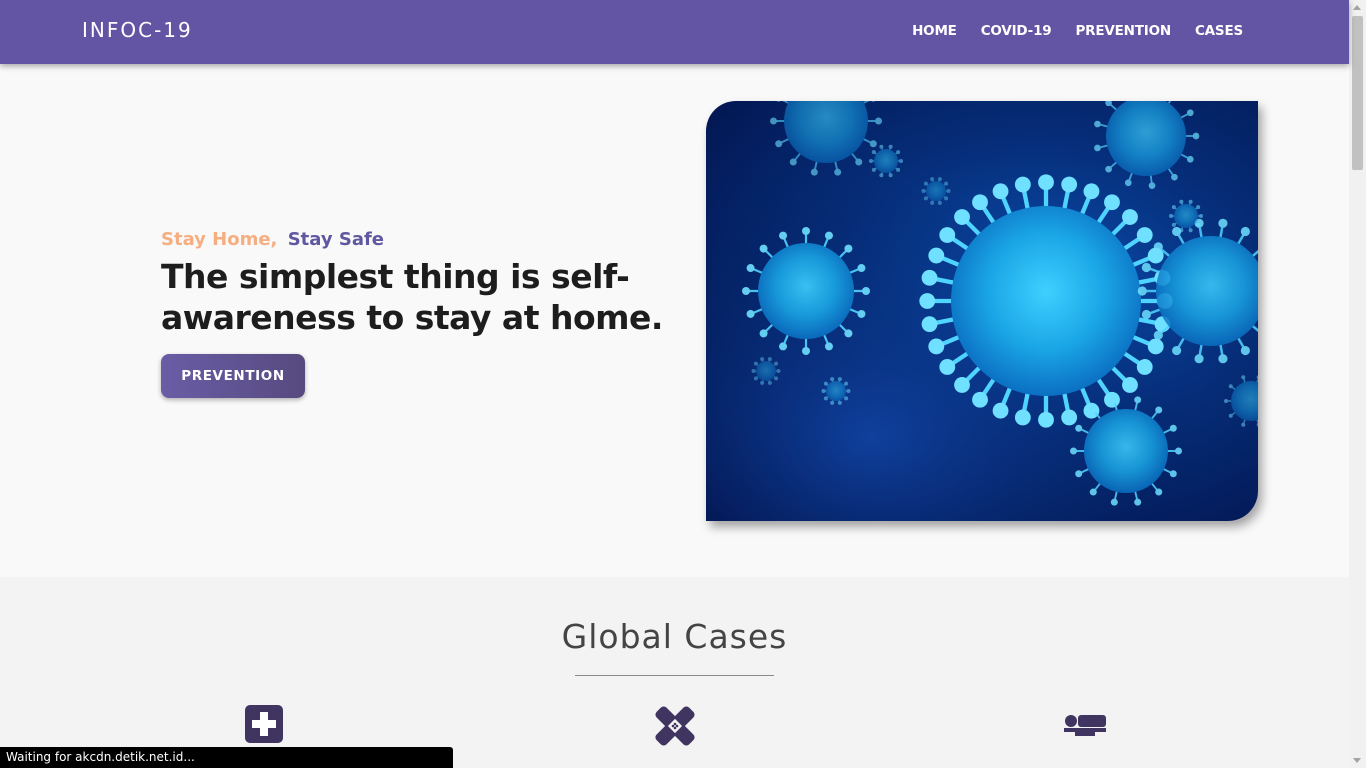 This screenshot has height=768, width=1366. I want to click on scrollbar-thumb, so click(1357, 93).